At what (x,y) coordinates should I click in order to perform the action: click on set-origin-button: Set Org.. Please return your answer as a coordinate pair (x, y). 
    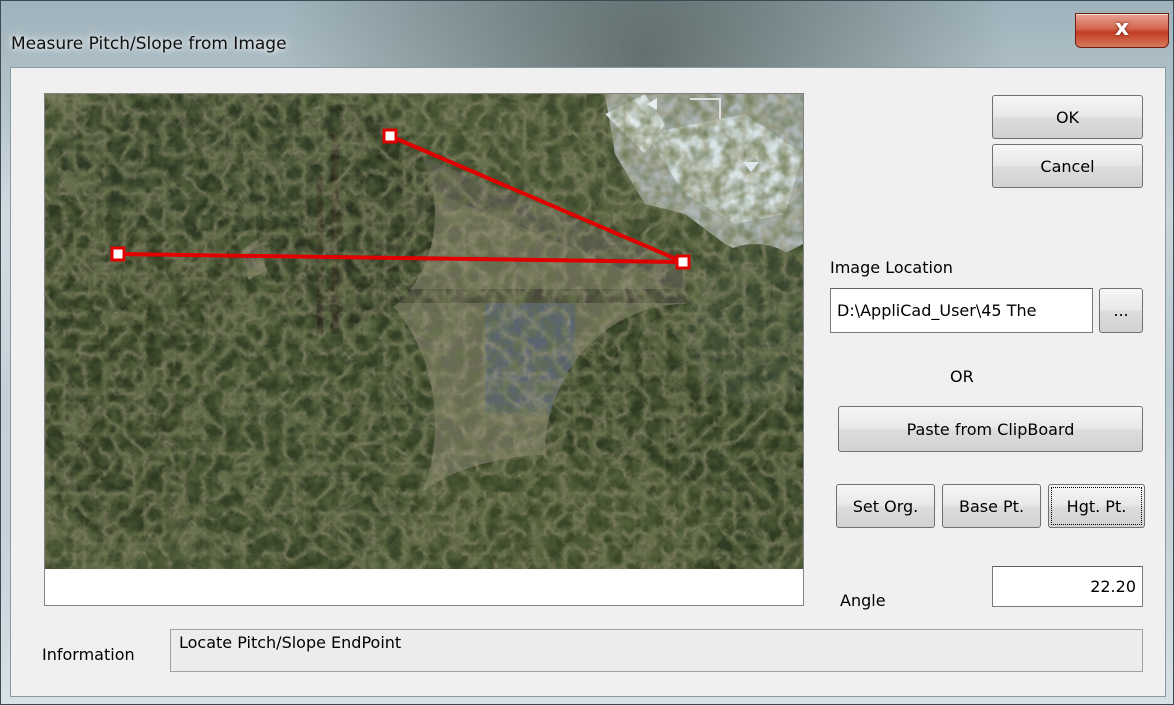
    Looking at the image, I should click on (885, 506).